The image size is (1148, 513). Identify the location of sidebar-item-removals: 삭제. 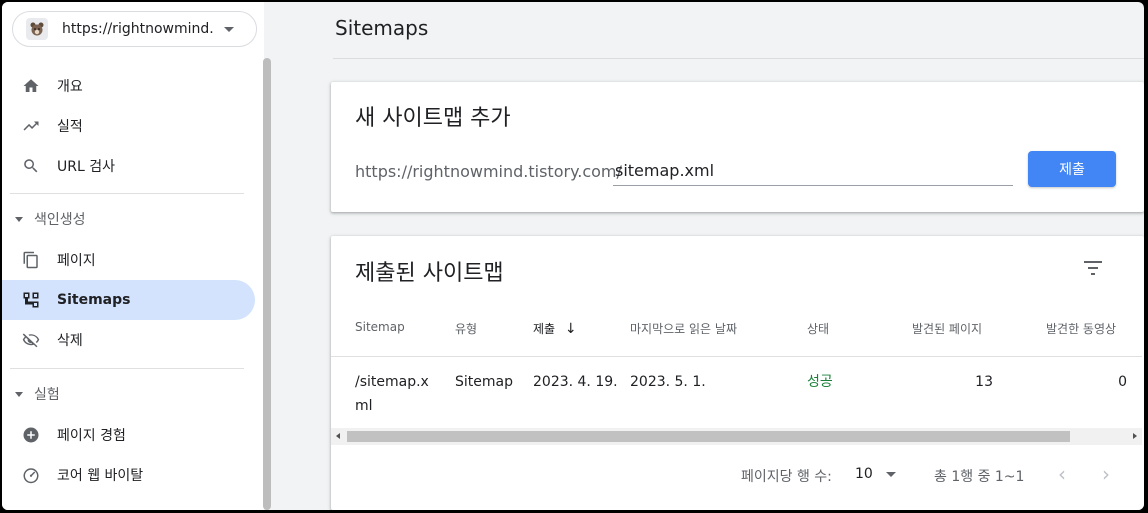
(128, 340).